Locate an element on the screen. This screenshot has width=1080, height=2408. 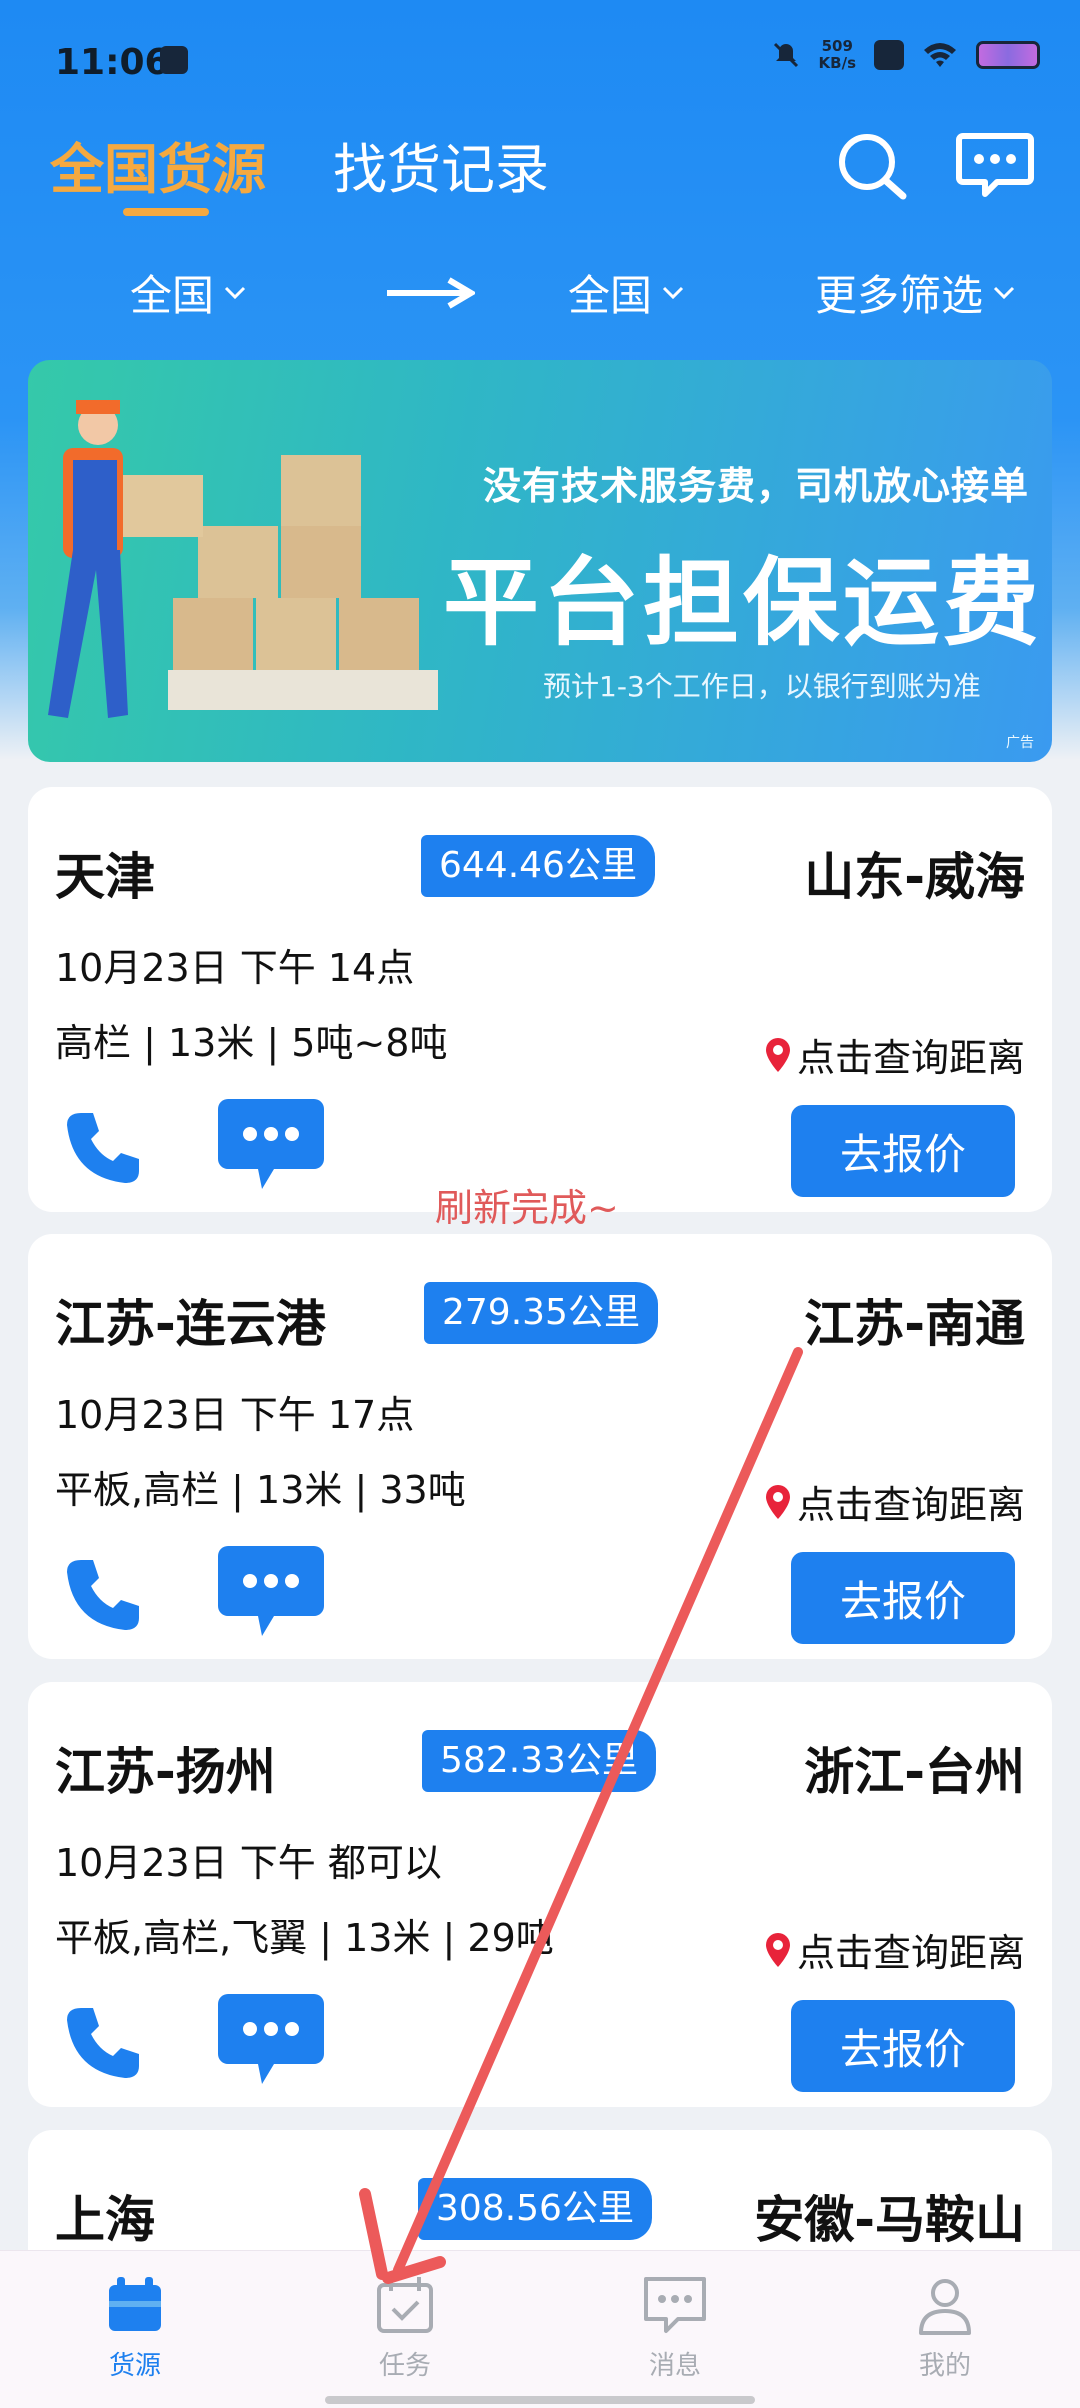
nav-cargo: 货源 is located at coordinates (135, 2329).